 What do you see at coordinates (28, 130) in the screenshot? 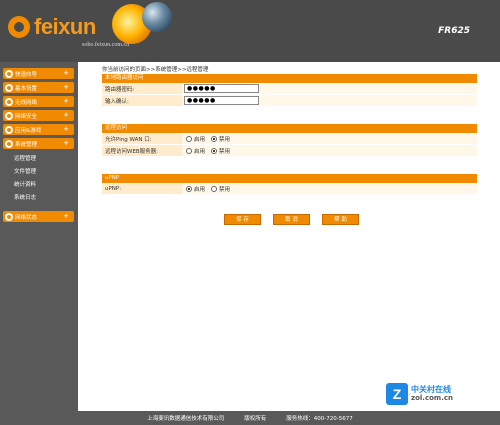
I see `sidebar-item-label: 应用&游戏` at bounding box center [28, 130].